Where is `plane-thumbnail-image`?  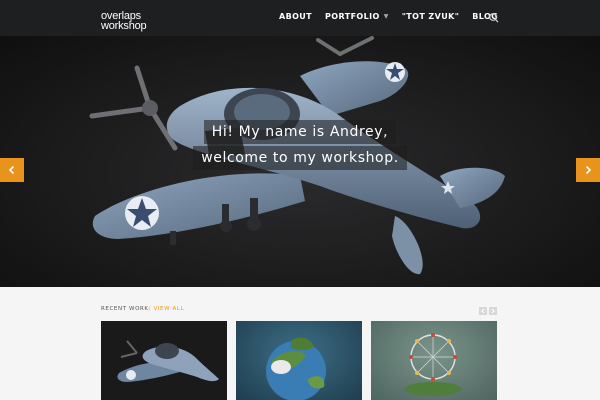 plane-thumbnail-image is located at coordinates (168, 361).